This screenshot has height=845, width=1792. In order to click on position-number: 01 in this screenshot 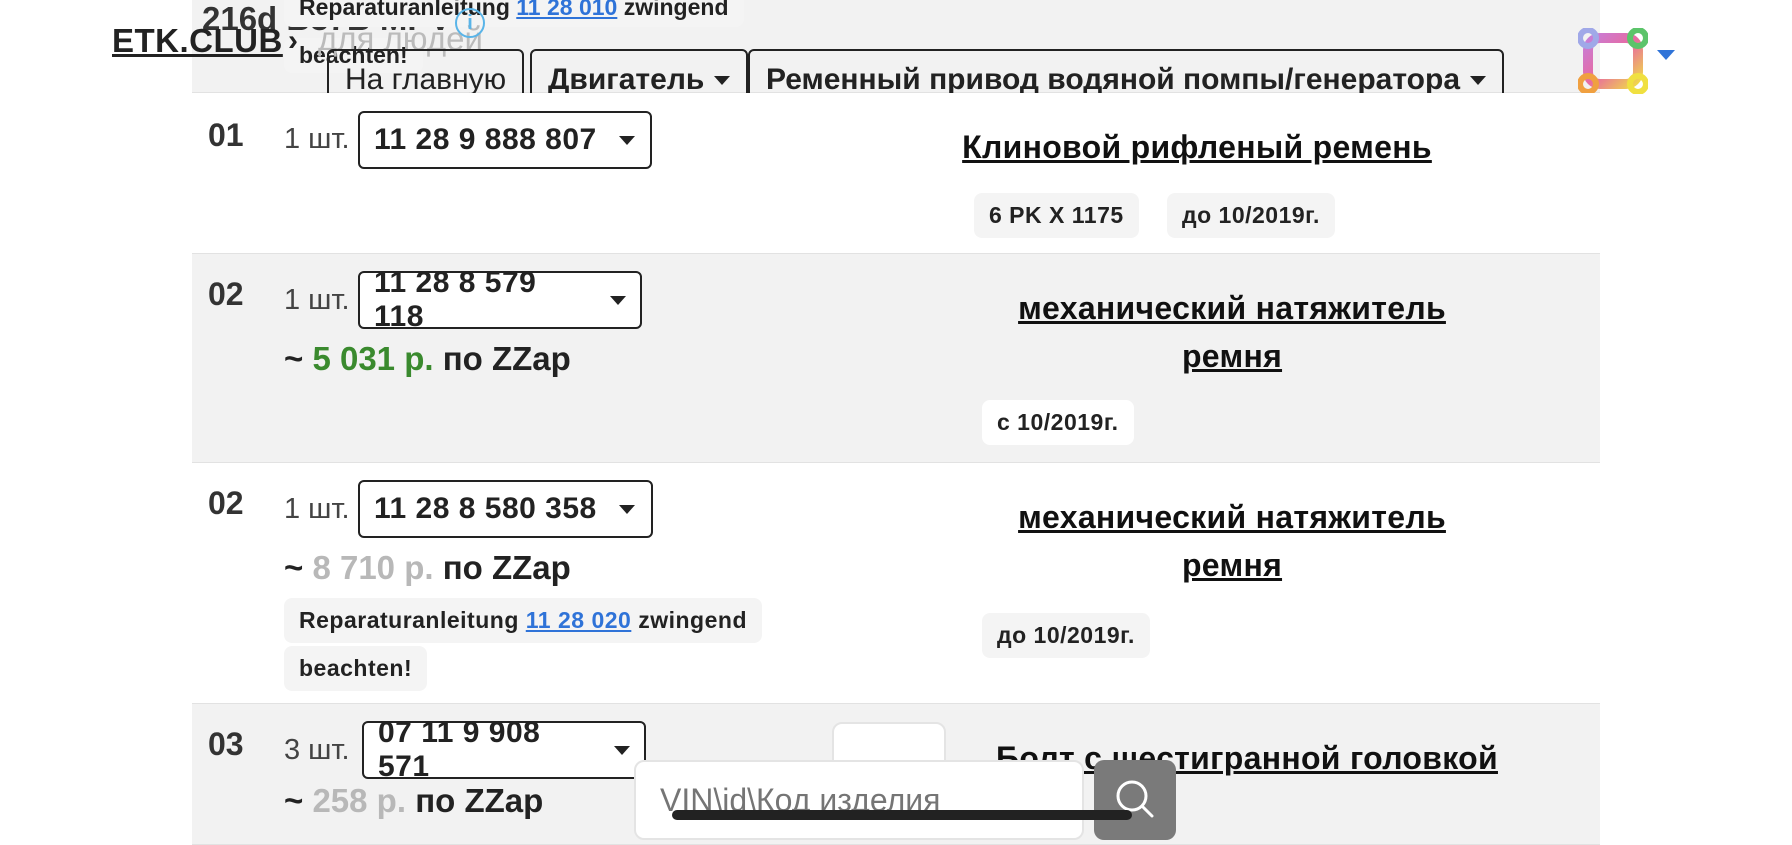, I will do `click(226, 135)`.